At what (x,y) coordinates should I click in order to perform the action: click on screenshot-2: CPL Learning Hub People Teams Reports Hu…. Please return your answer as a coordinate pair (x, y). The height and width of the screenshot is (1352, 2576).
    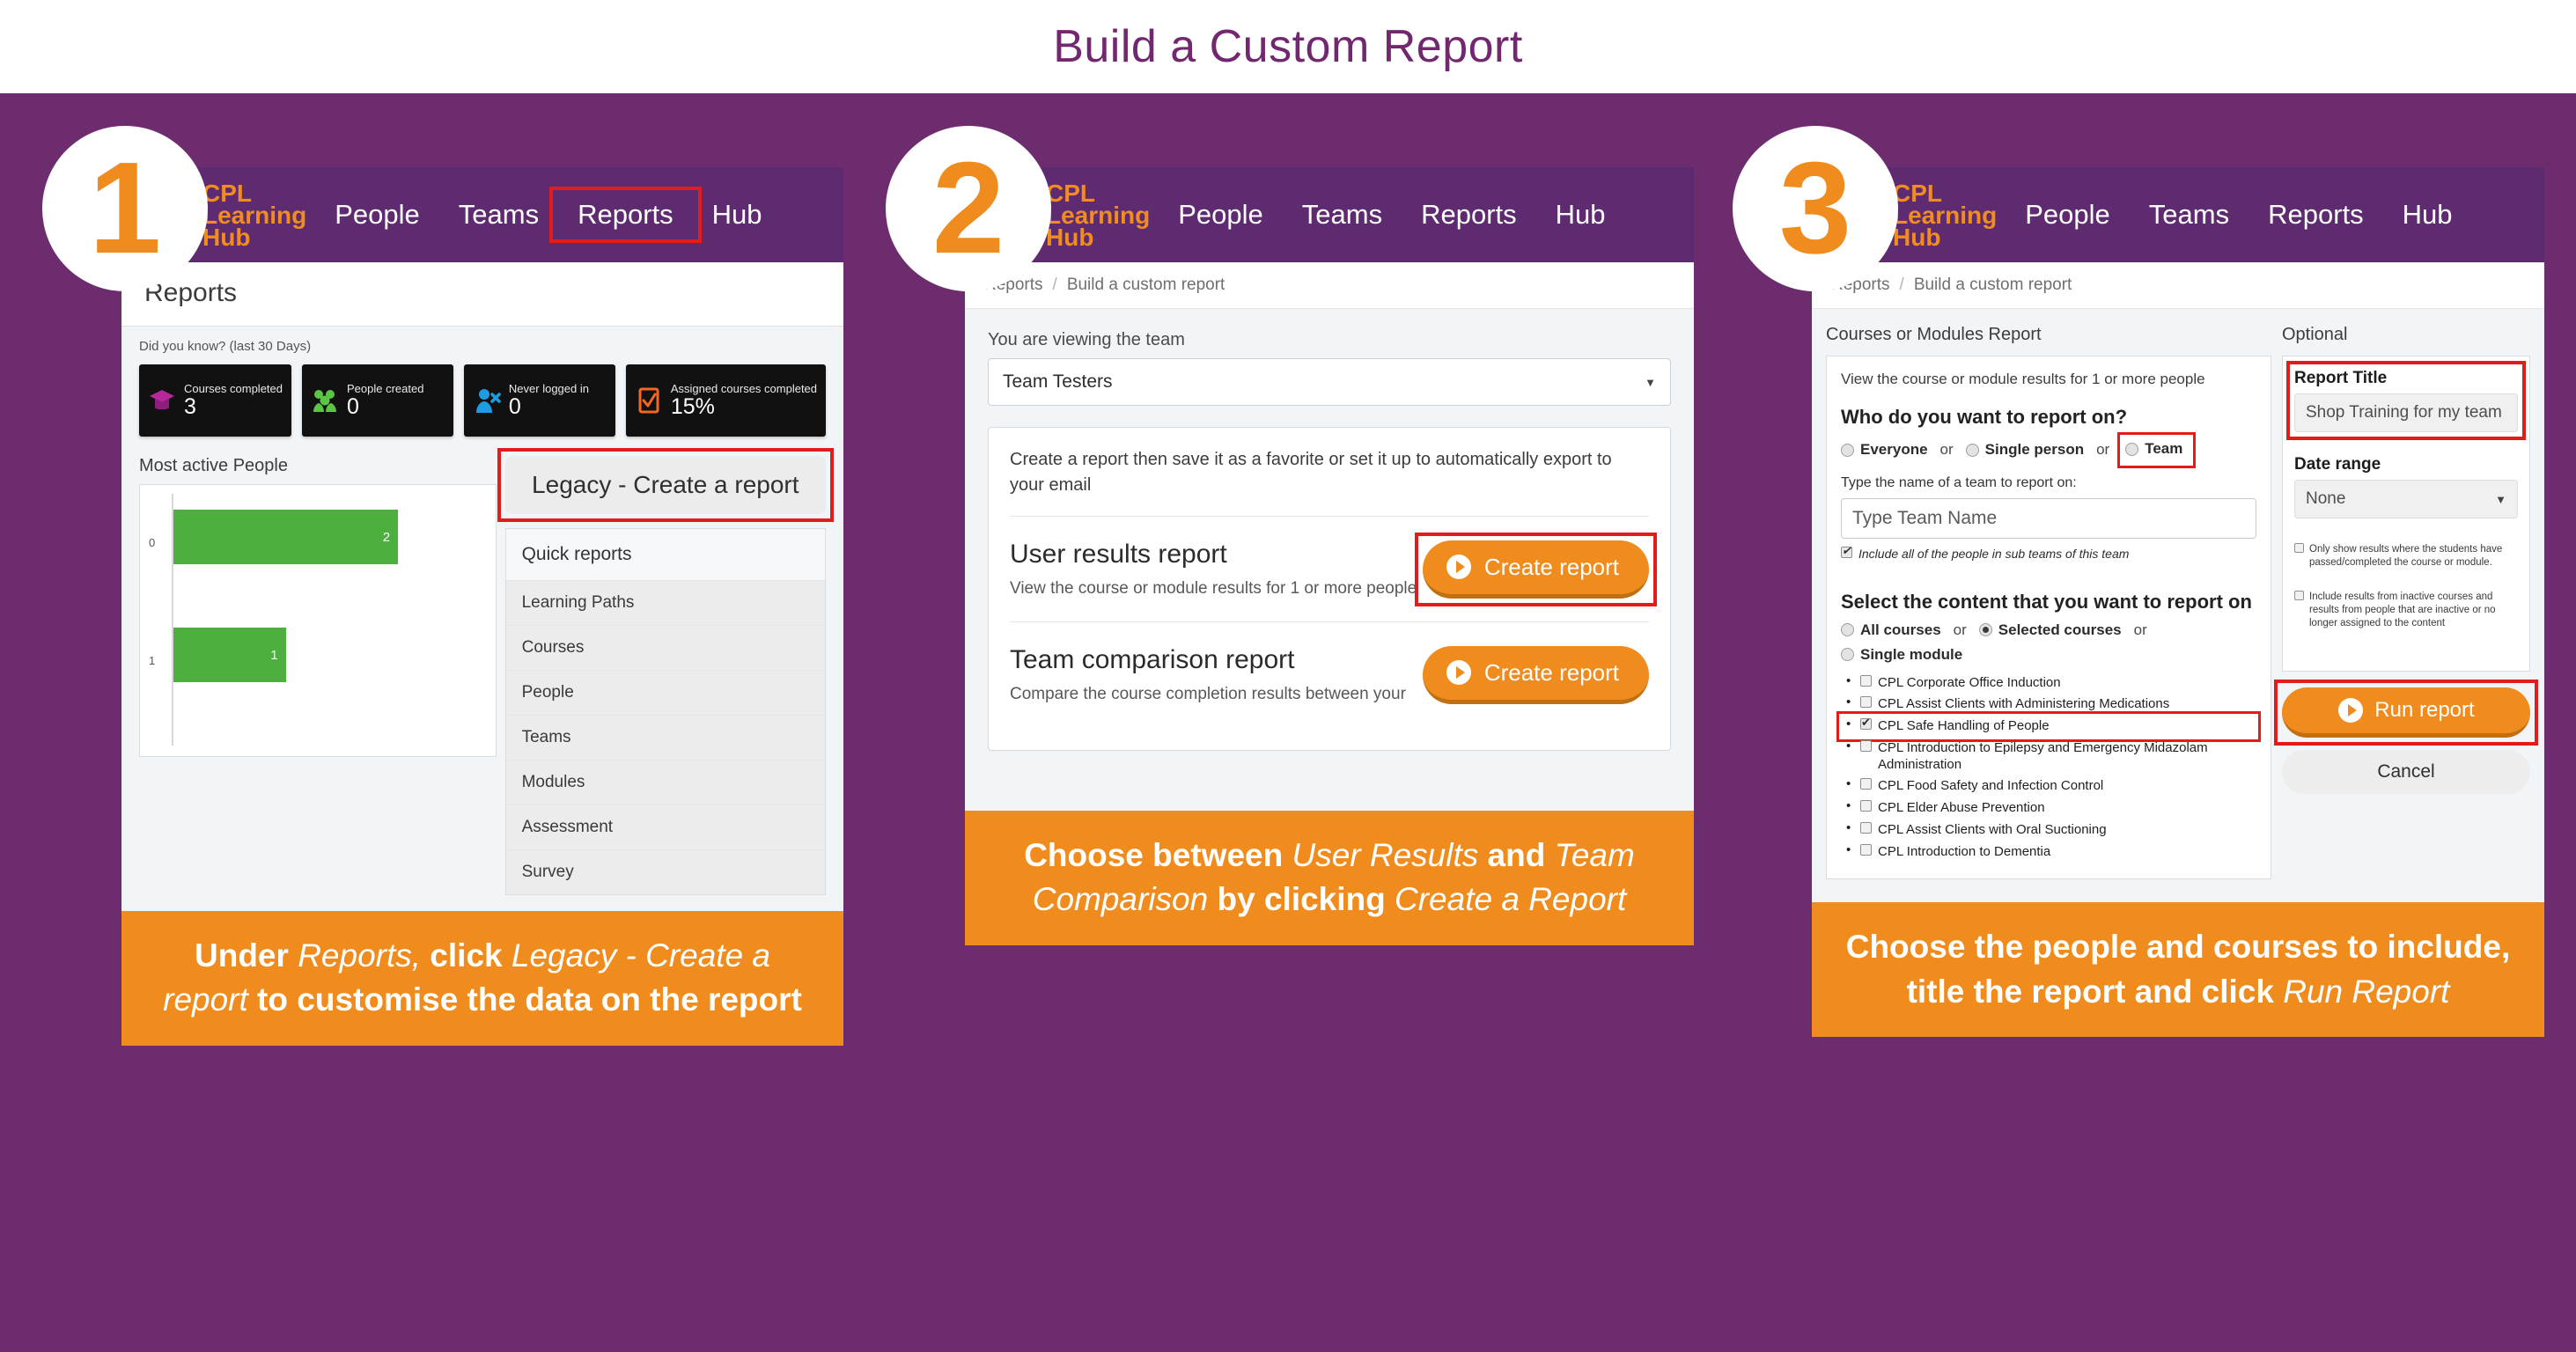
    Looking at the image, I should click on (1329, 489).